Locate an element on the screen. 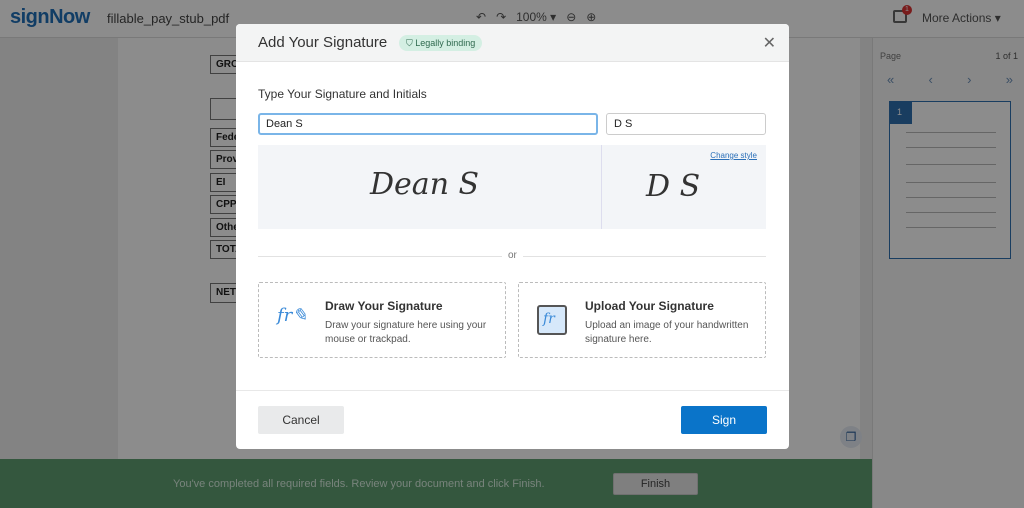 The width and height of the screenshot is (1024, 508). shield-icon: ⛉ is located at coordinates (411, 43).